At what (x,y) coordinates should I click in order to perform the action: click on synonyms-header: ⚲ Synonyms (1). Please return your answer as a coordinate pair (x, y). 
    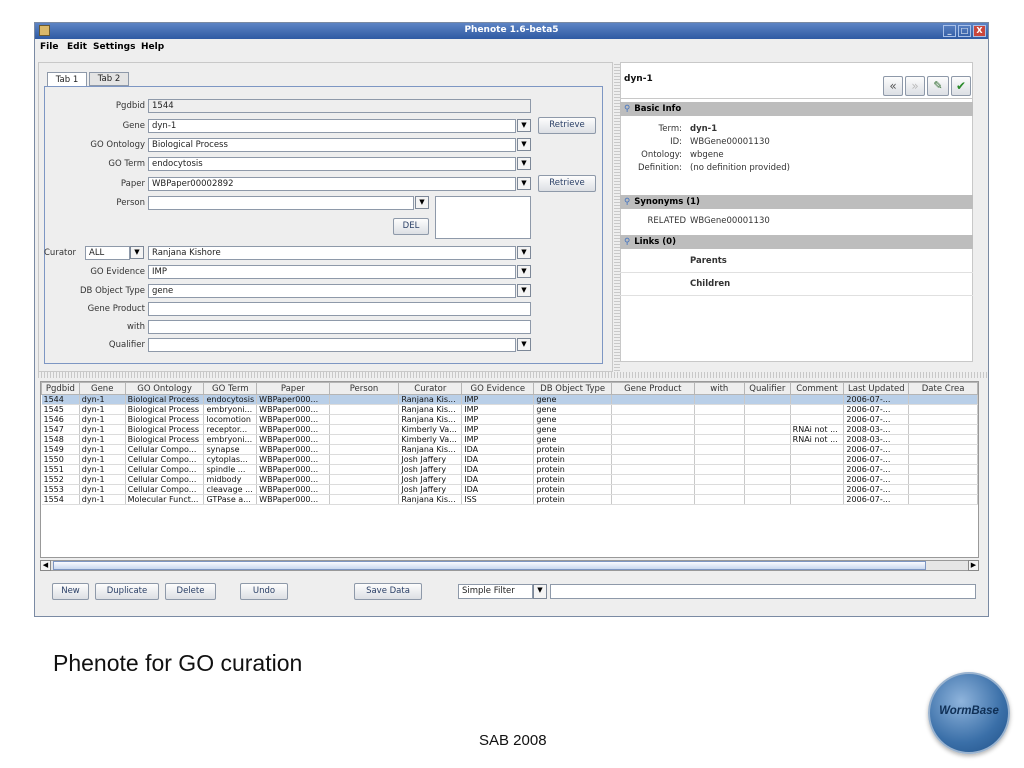
    Looking at the image, I should click on (796, 202).